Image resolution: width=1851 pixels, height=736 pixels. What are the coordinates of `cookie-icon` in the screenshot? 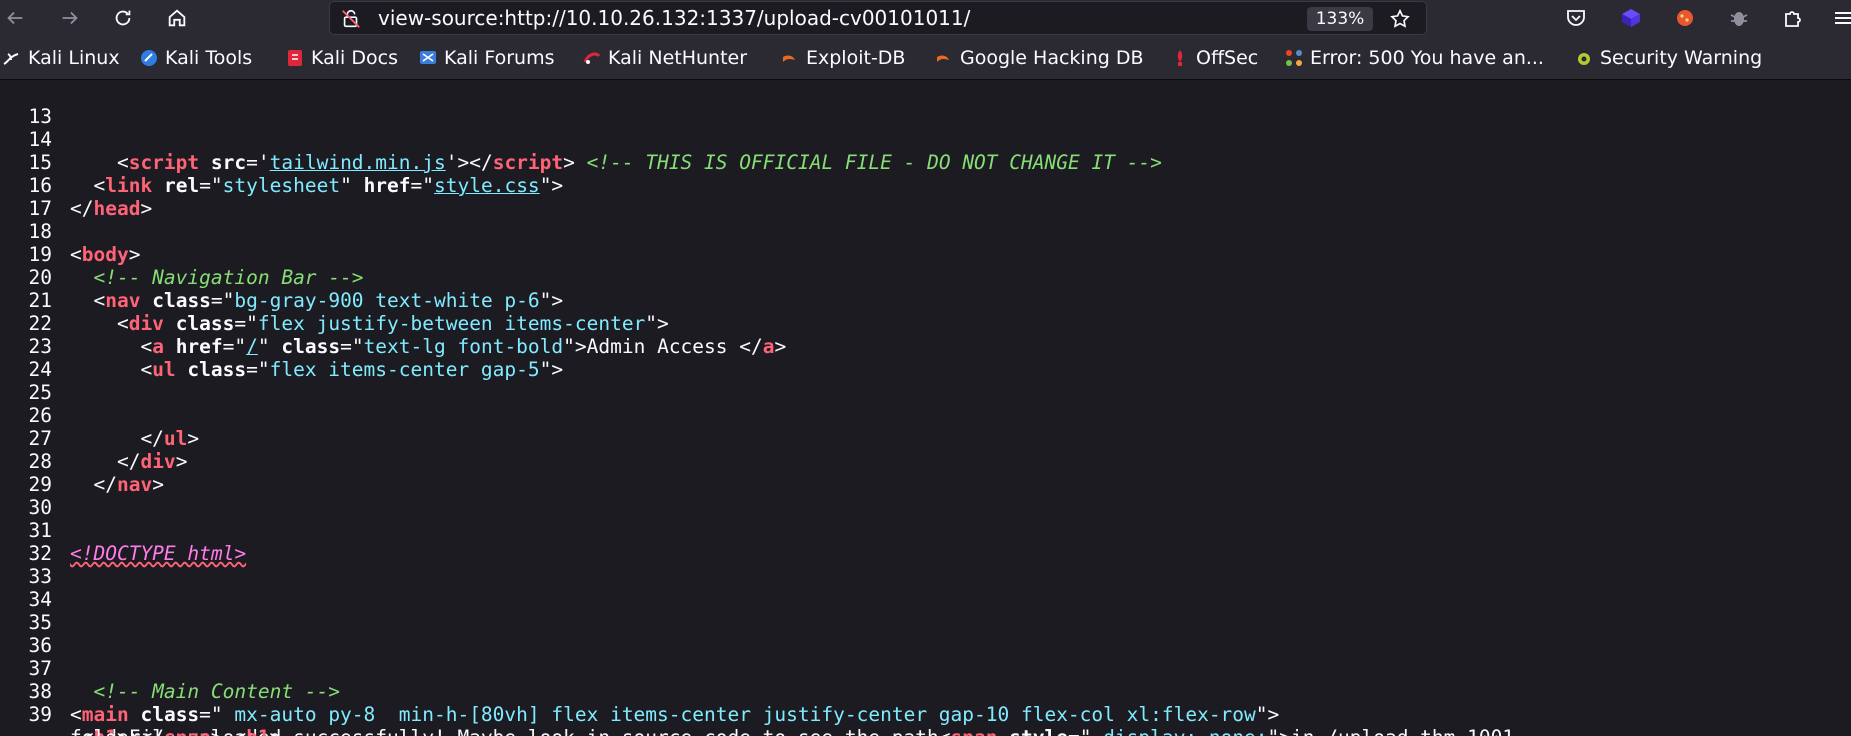 It's located at (1685, 18).